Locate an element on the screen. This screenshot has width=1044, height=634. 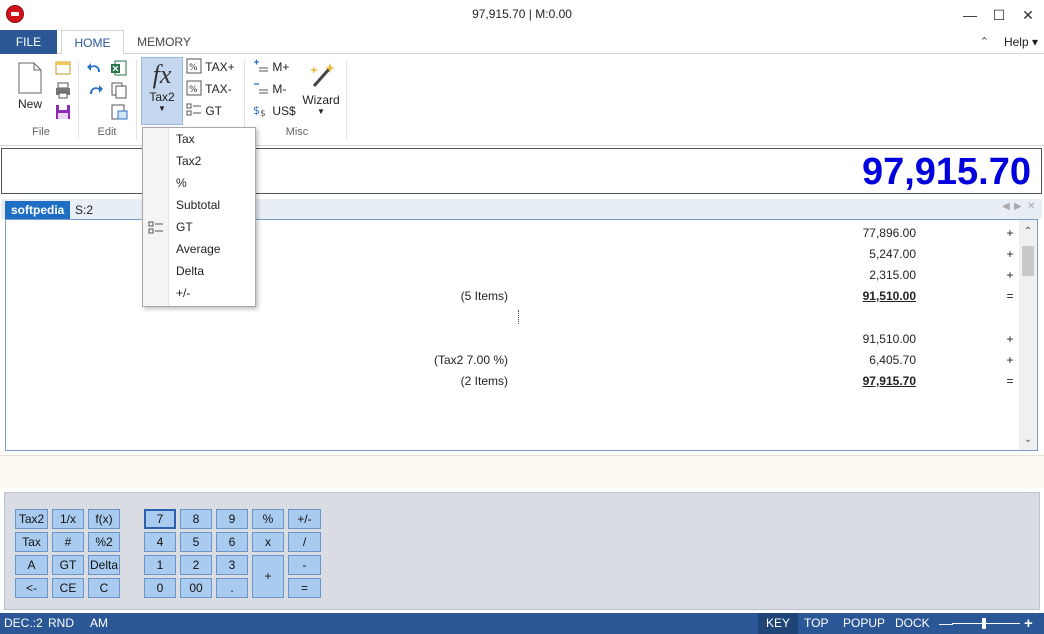
redo-icon is located at coordinates (95, 90).